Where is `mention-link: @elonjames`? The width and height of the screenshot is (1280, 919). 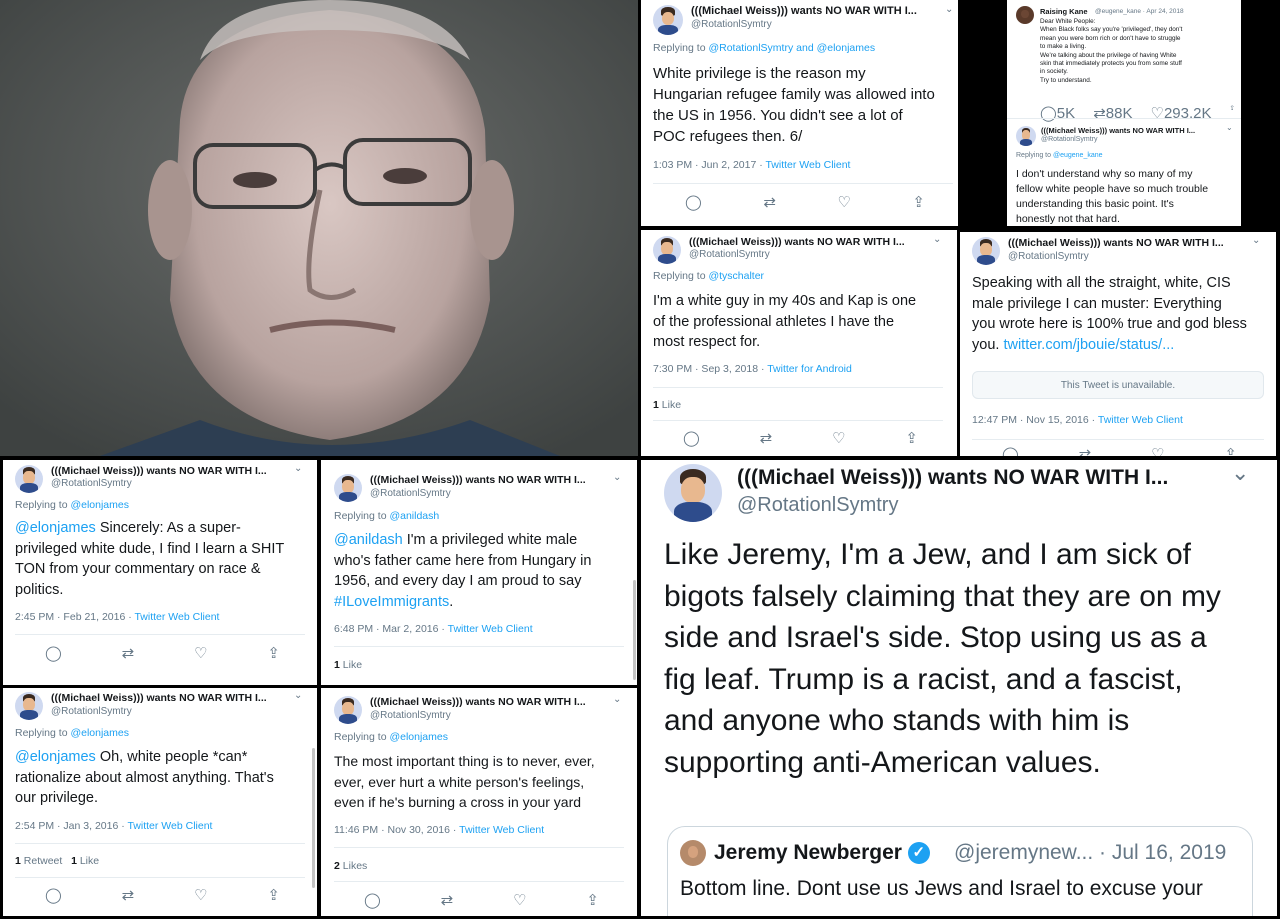 mention-link: @elonjames is located at coordinates (55, 528).